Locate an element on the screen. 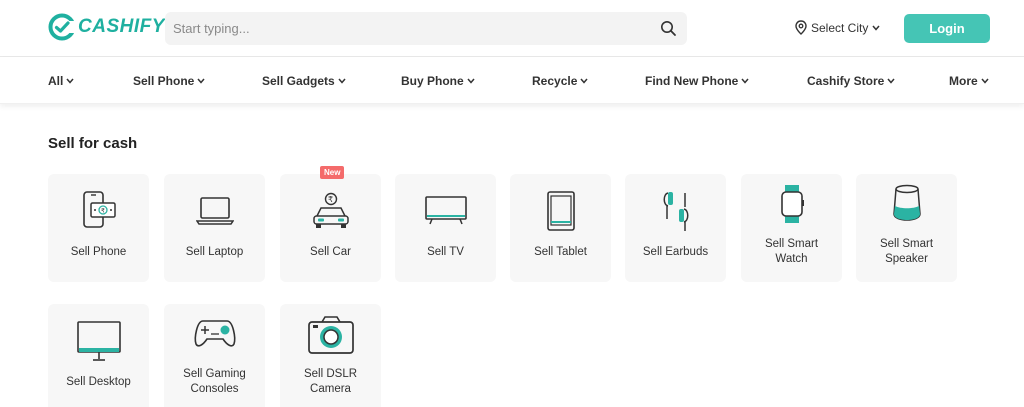 The image size is (1024, 407). nav-item-label: All is located at coordinates (56, 81).